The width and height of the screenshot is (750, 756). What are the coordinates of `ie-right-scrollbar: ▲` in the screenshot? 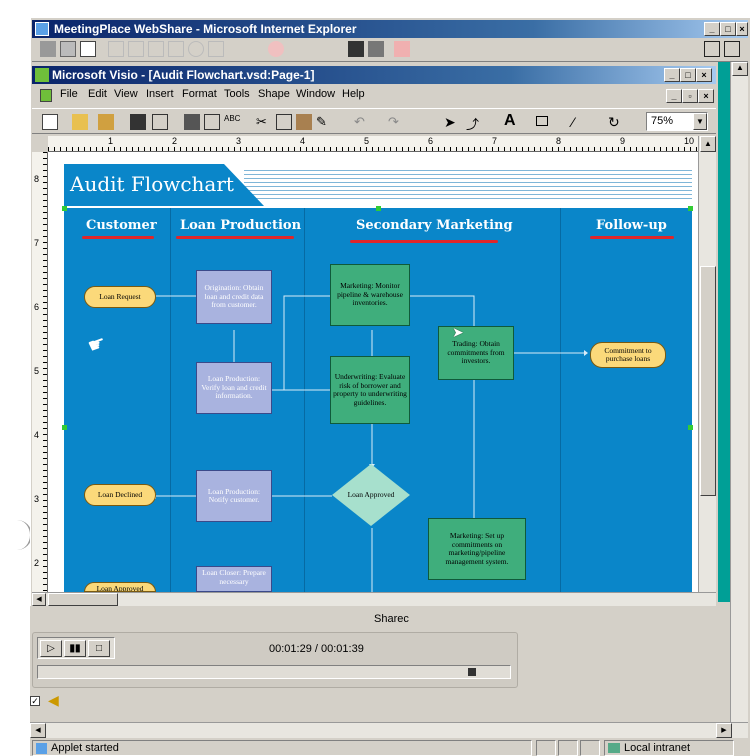 It's located at (739, 392).